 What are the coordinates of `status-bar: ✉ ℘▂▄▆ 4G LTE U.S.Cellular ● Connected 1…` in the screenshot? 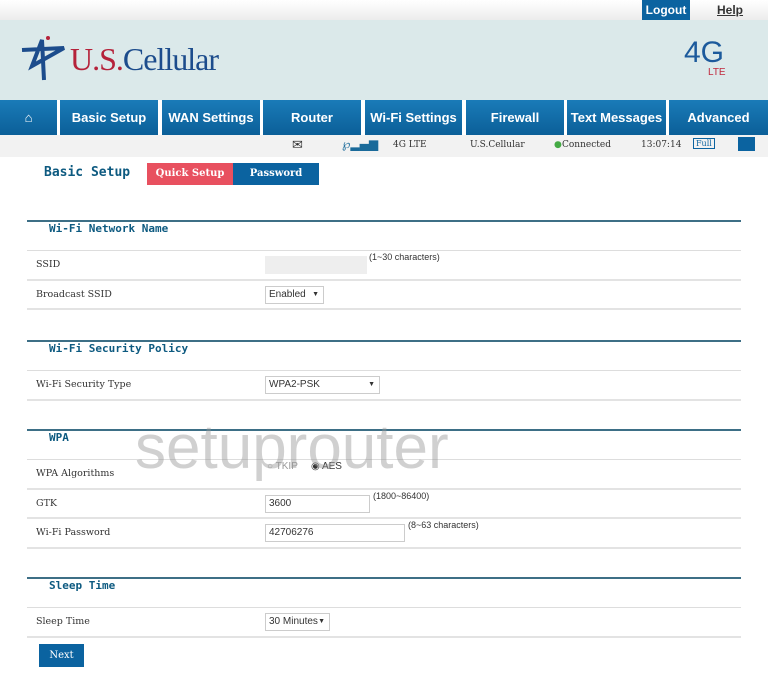 It's located at (384, 146).